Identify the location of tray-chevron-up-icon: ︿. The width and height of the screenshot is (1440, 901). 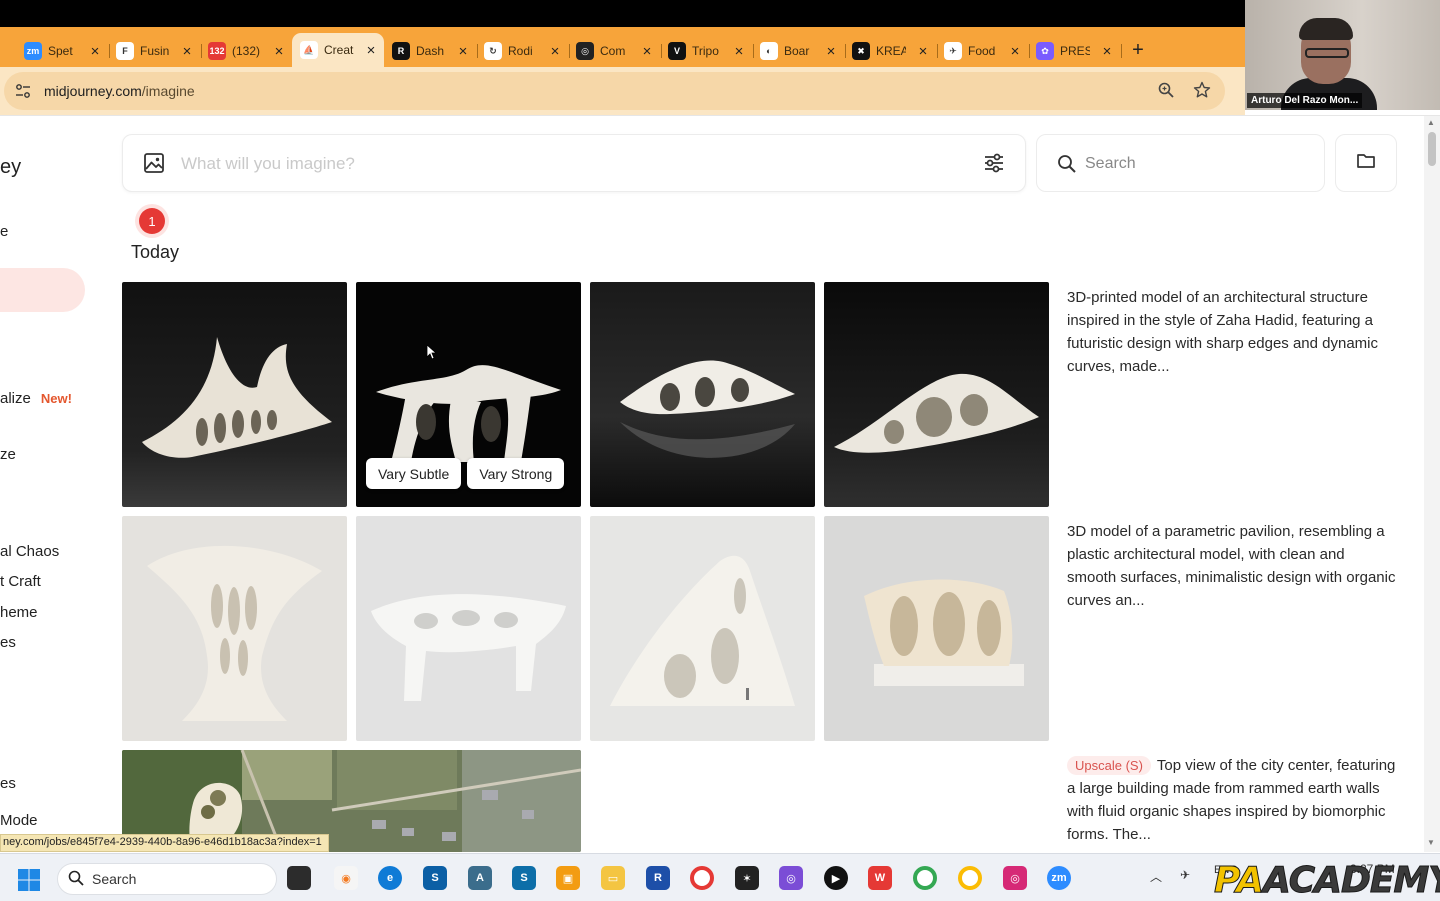
(1156, 876).